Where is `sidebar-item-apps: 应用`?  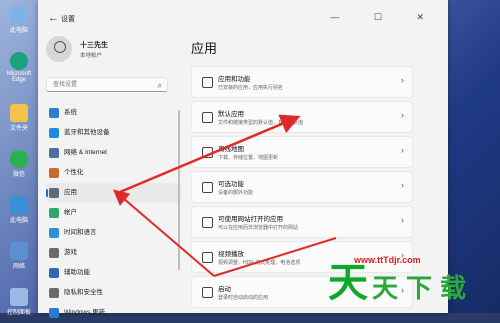
sidebar-item-apps: 应用 is located at coordinates (113, 193).